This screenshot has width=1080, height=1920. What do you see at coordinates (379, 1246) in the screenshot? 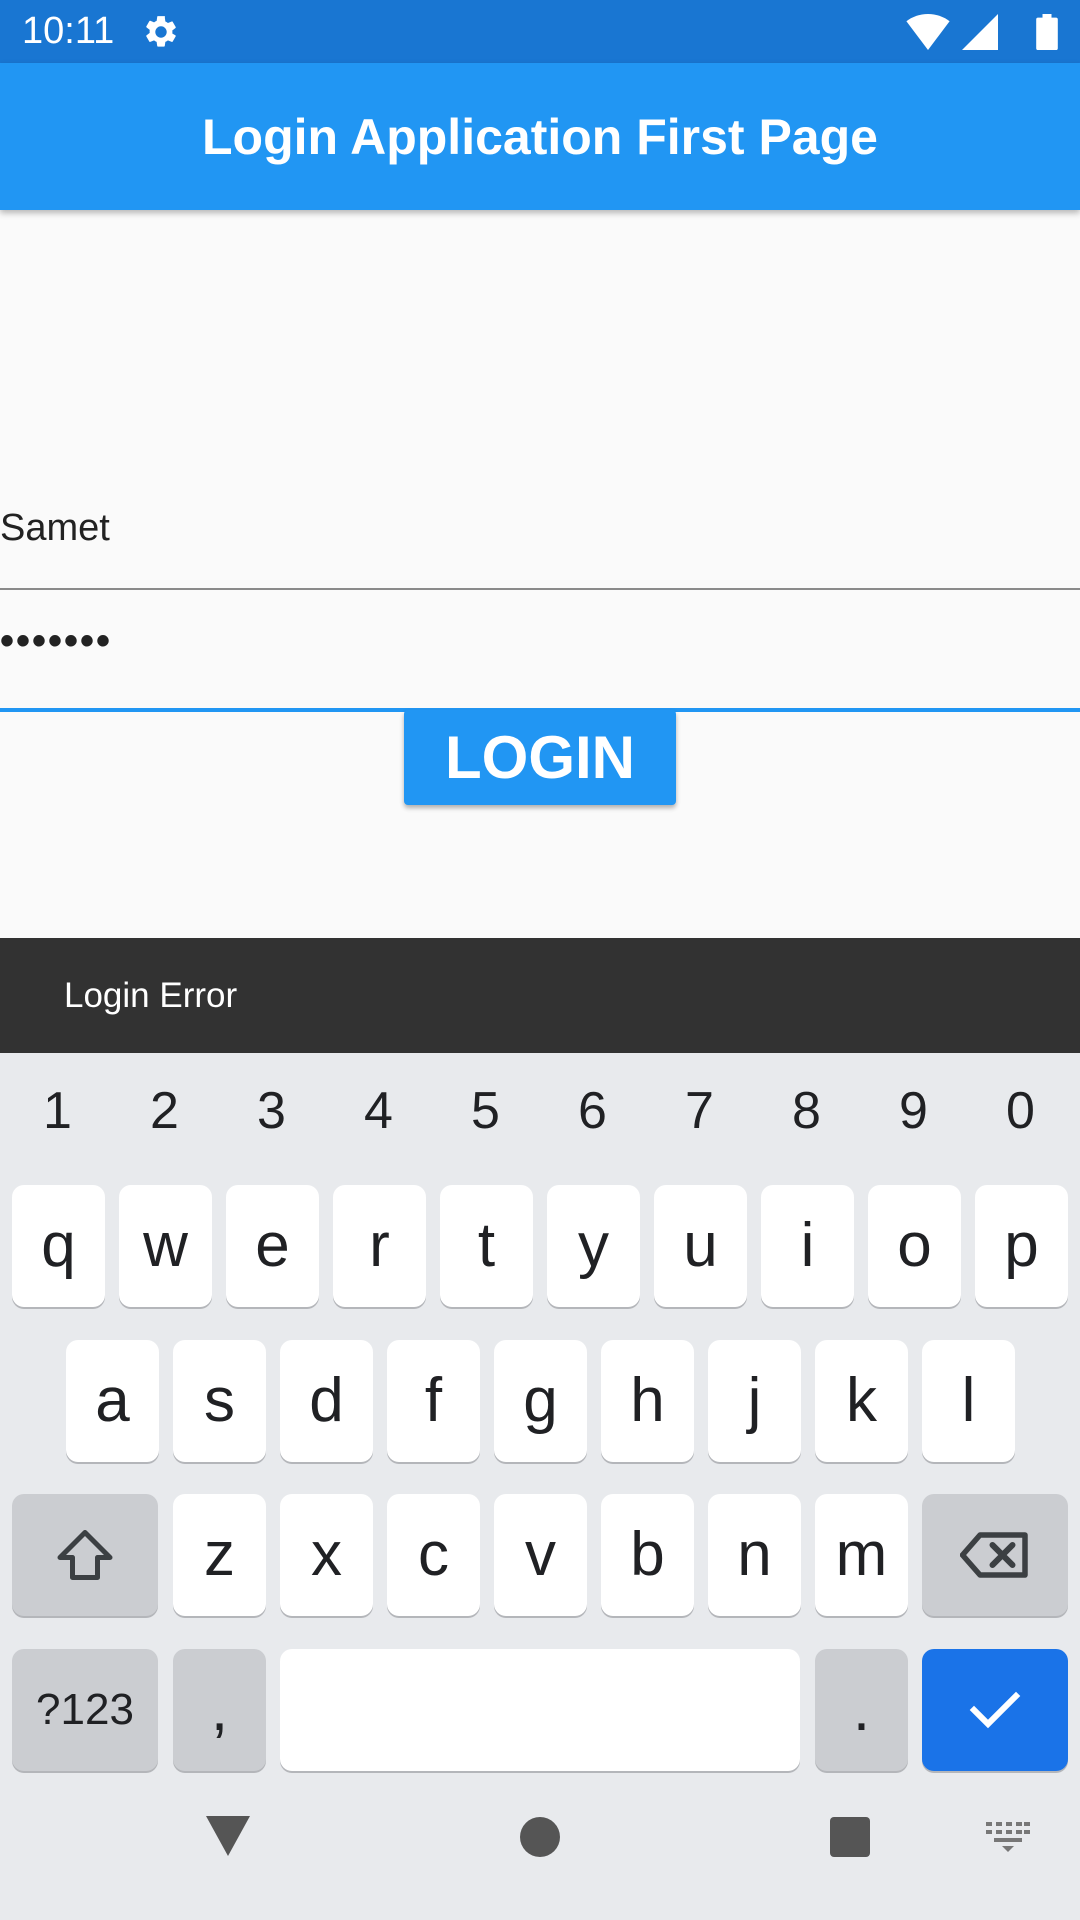
I see `key-r: r` at bounding box center [379, 1246].